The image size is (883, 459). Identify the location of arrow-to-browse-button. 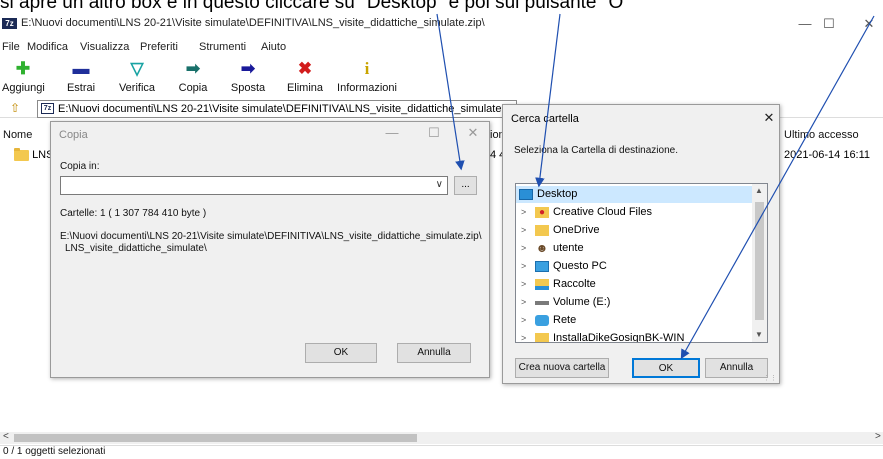
(450, 92).